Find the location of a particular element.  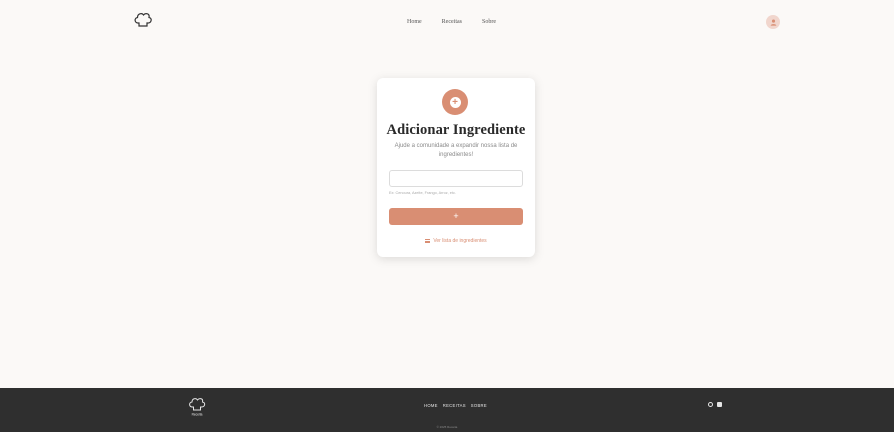

site-header: Home Receitas Sobre is located at coordinates (447, 22).